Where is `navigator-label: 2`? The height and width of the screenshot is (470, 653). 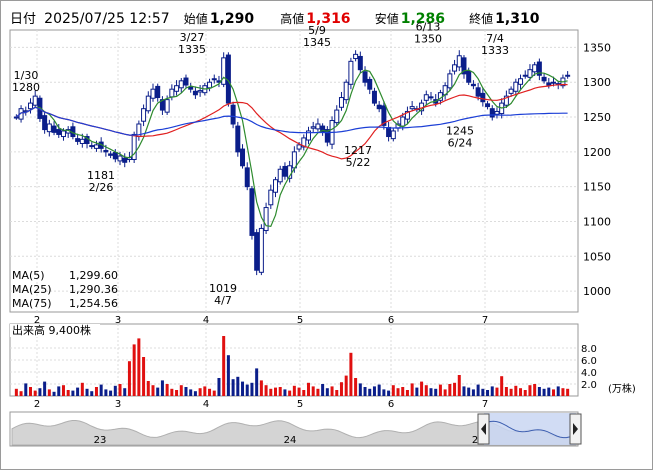
navigator-label: 2 is located at coordinates (475, 440).